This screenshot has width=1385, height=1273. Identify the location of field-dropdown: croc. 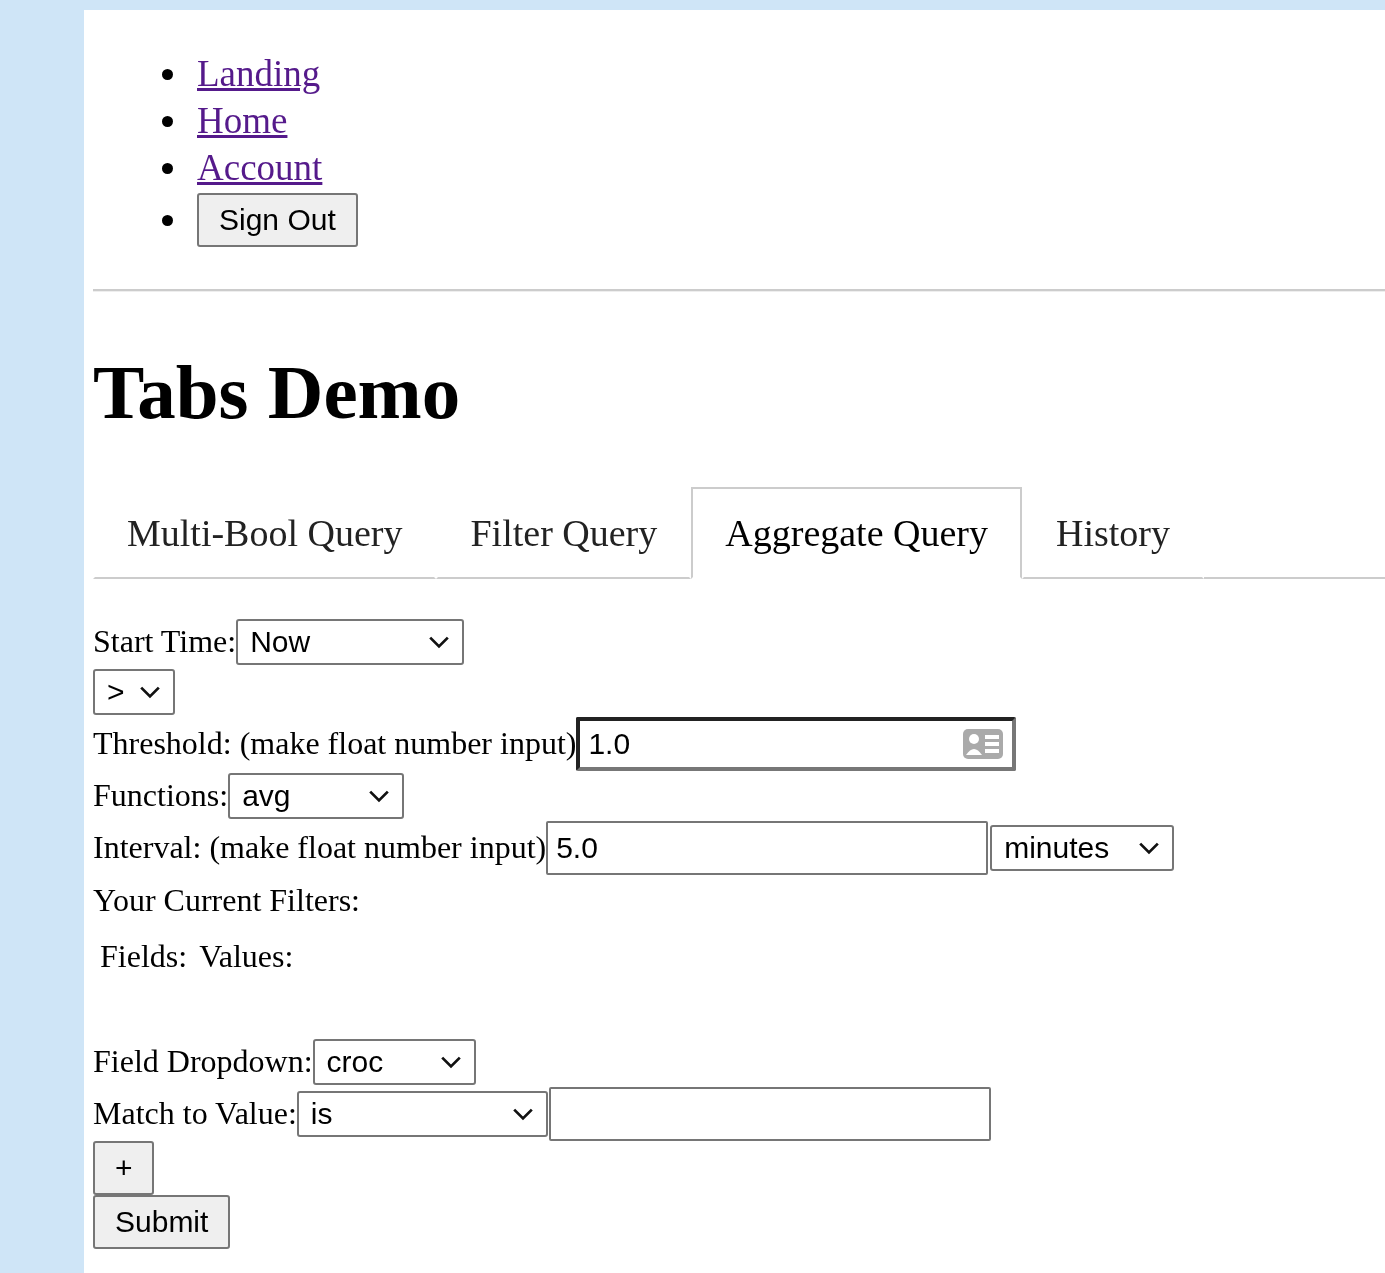
(394, 1061).